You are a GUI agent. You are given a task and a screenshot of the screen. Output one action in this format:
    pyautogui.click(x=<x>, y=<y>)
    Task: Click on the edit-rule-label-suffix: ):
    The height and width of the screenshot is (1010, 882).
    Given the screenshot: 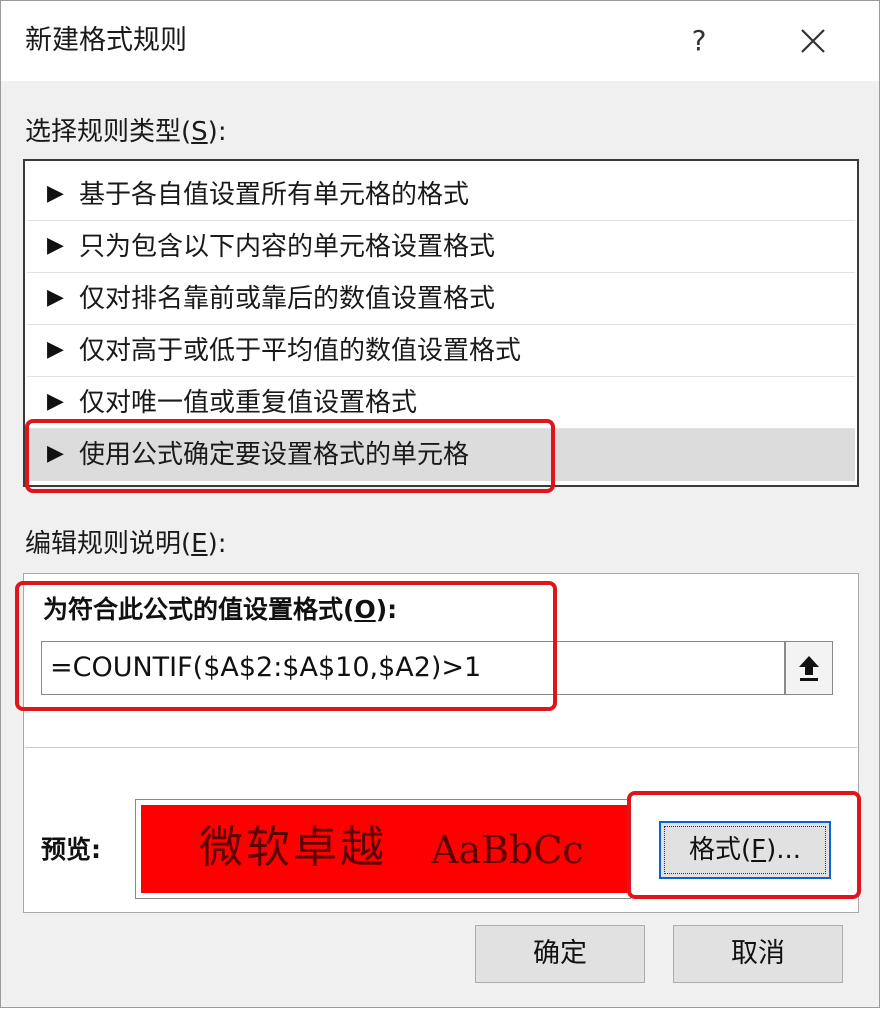 What is the action you would take?
    pyautogui.click(x=217, y=544)
    